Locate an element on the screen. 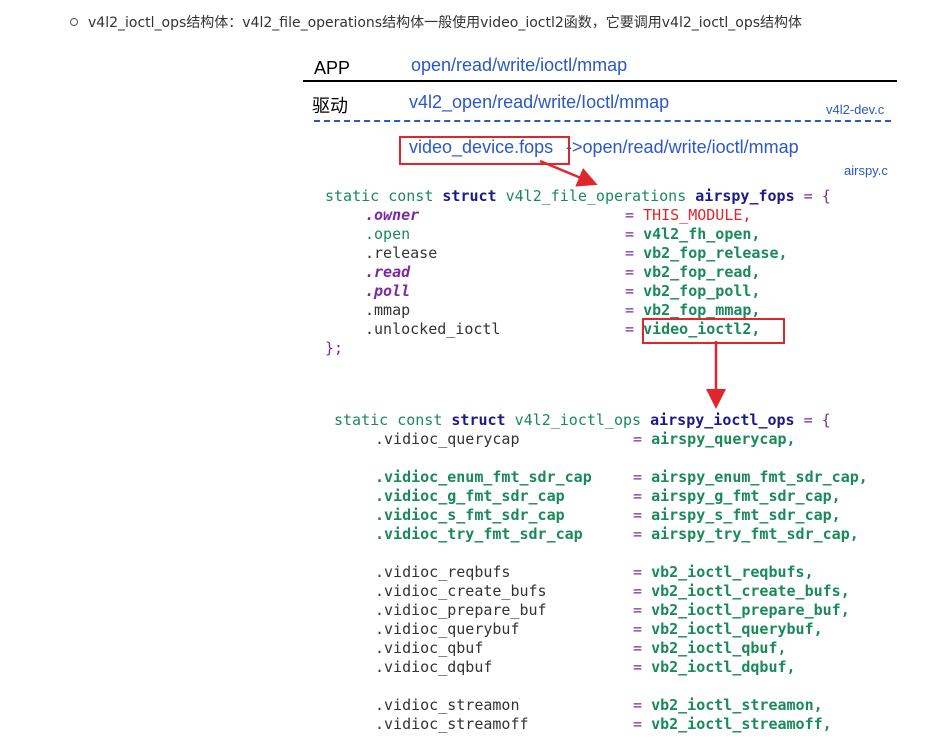  fops-field: .mmap is located at coordinates (387, 310).